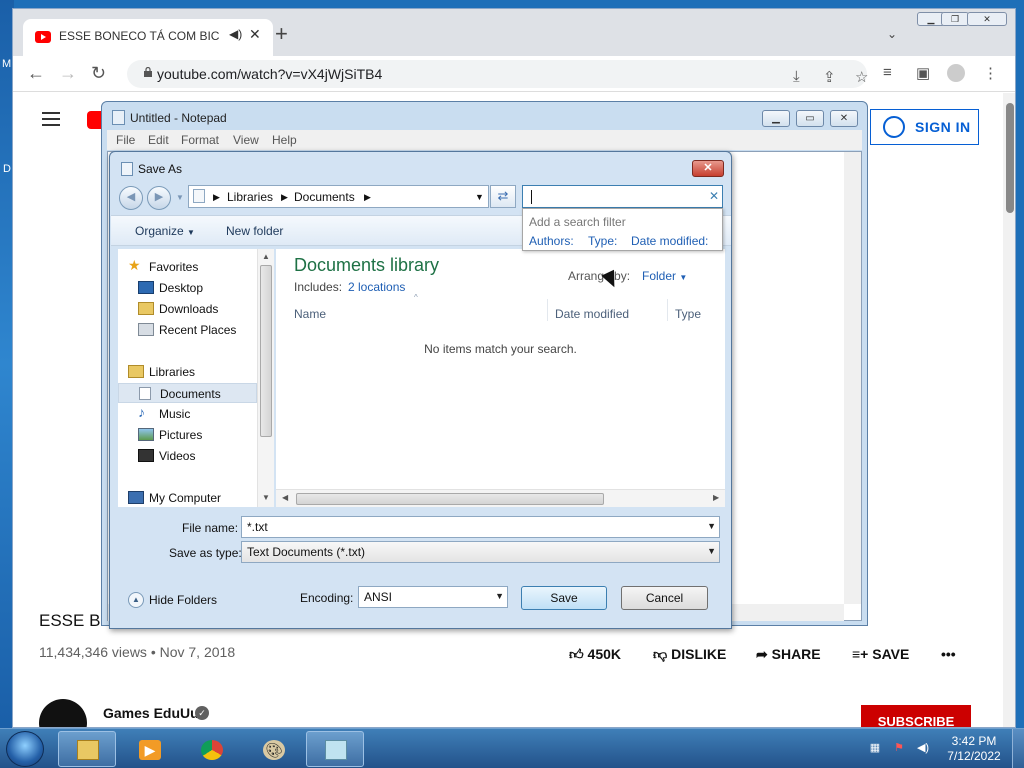 Image resolution: width=1024 pixels, height=768 pixels. What do you see at coordinates (776, 118) in the screenshot?
I see `notepad-minimize-button: ▁` at bounding box center [776, 118].